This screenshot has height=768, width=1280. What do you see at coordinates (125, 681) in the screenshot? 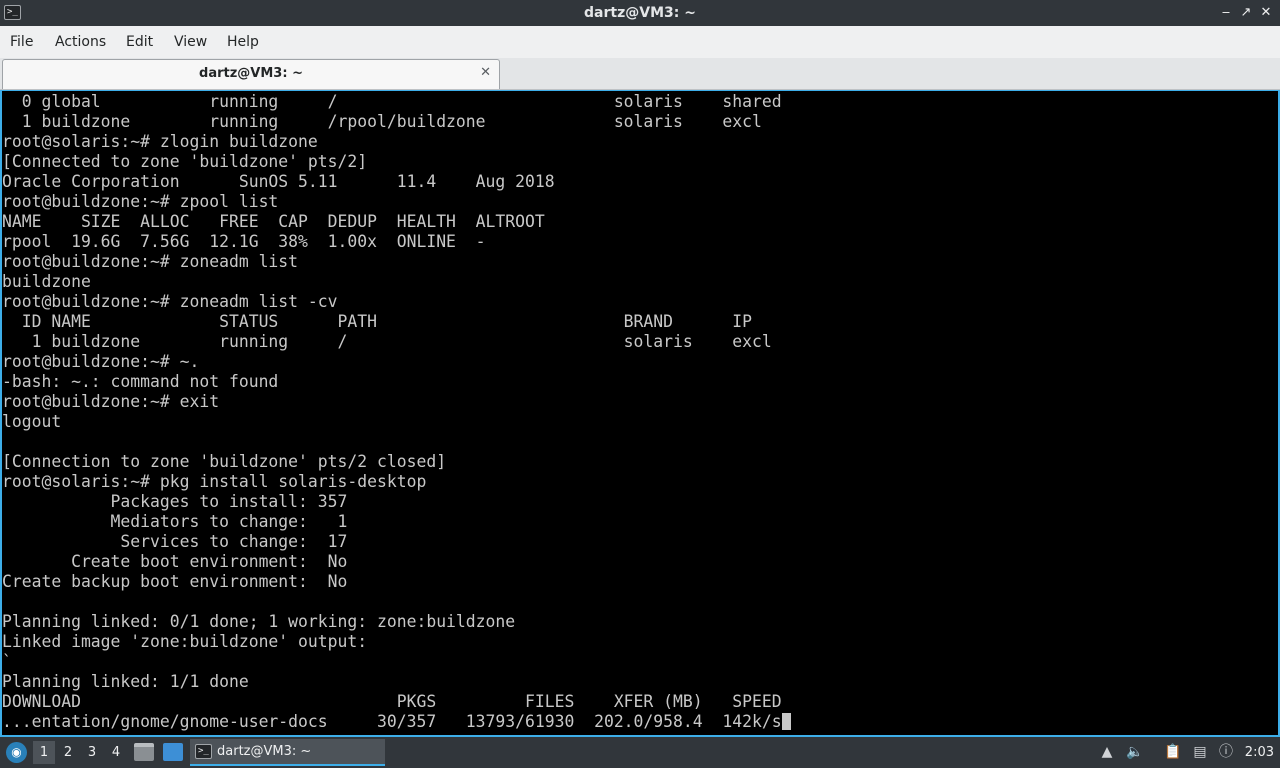
I see `terminal-line: Planning linked: 1/1 done` at bounding box center [125, 681].